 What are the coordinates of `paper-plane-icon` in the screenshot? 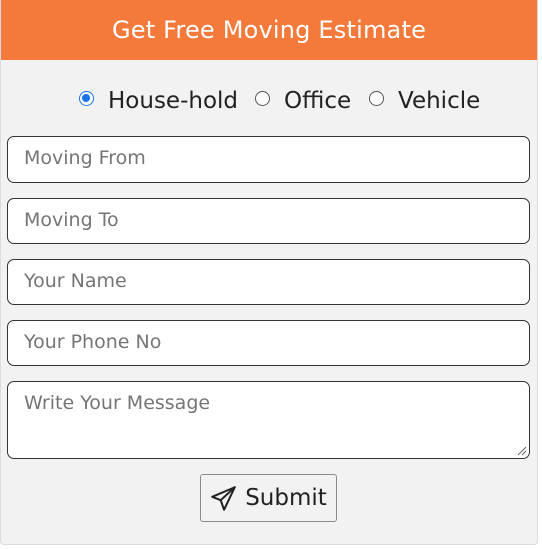 It's located at (223, 498).